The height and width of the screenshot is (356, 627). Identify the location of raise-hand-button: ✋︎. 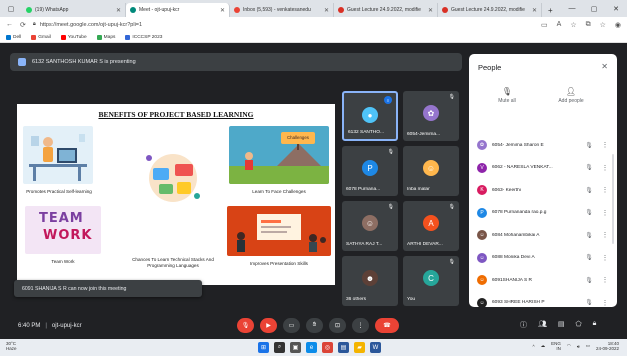
(314, 325).